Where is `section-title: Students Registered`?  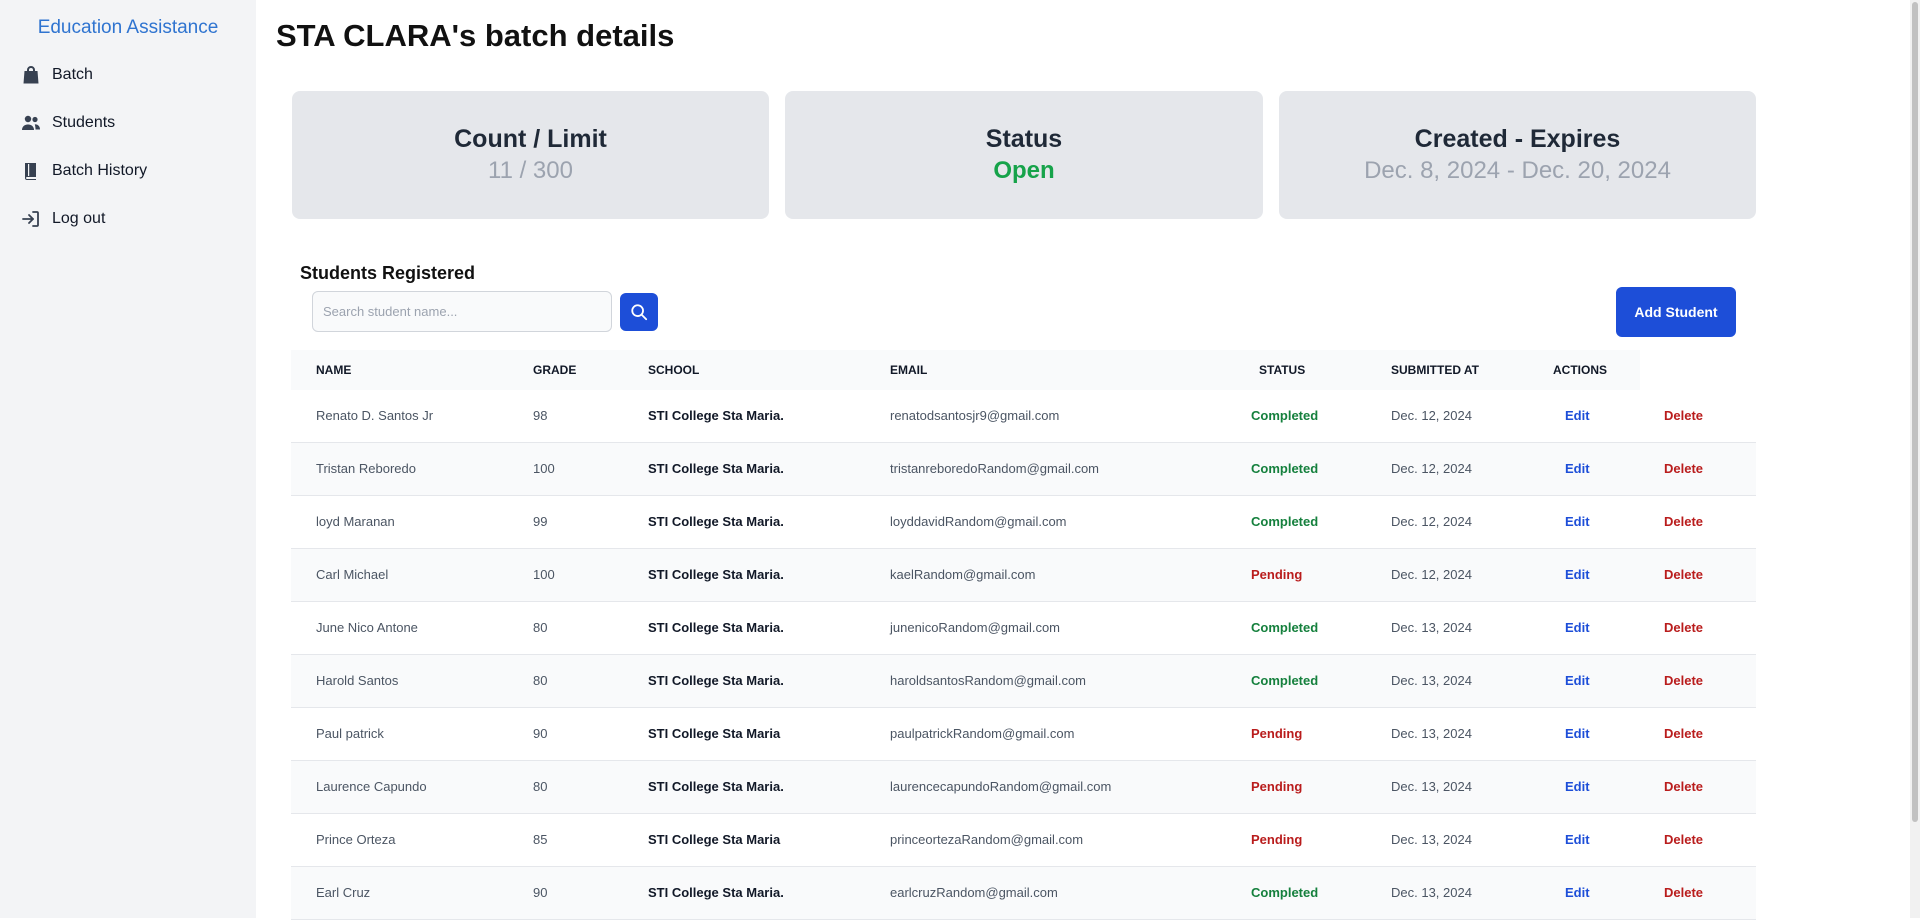 section-title: Students Registered is located at coordinates (388, 273).